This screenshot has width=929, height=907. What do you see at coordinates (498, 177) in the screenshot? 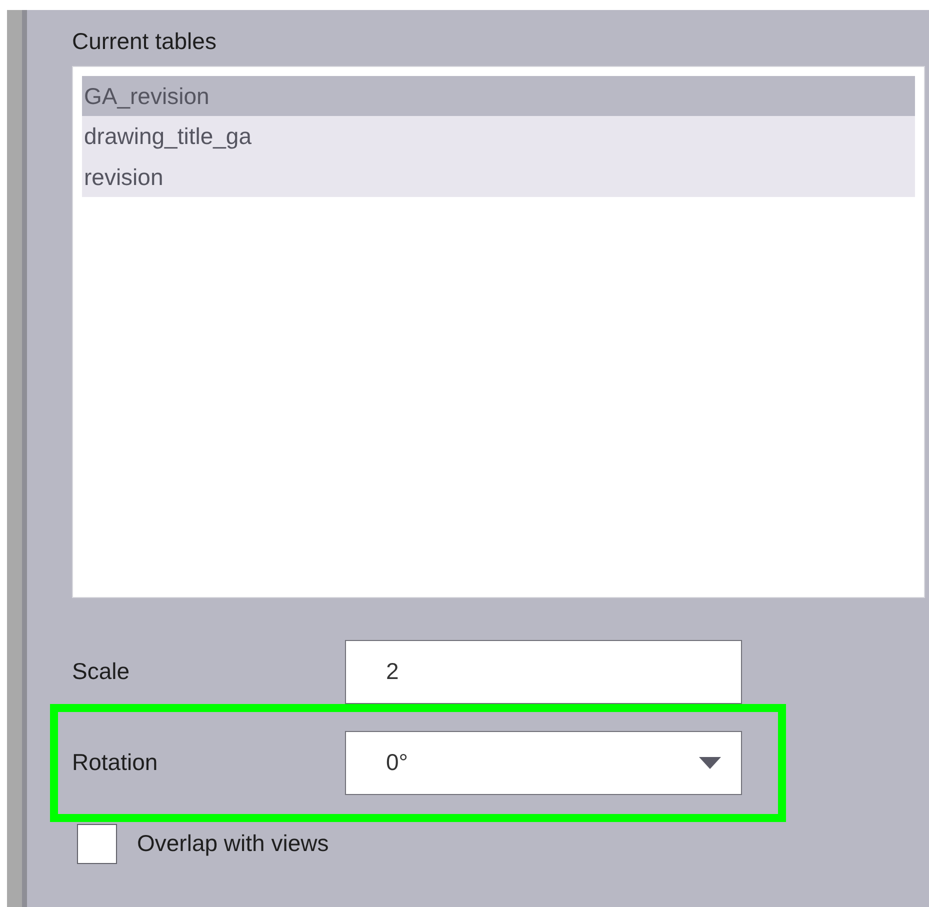
I see `list-item: revision` at bounding box center [498, 177].